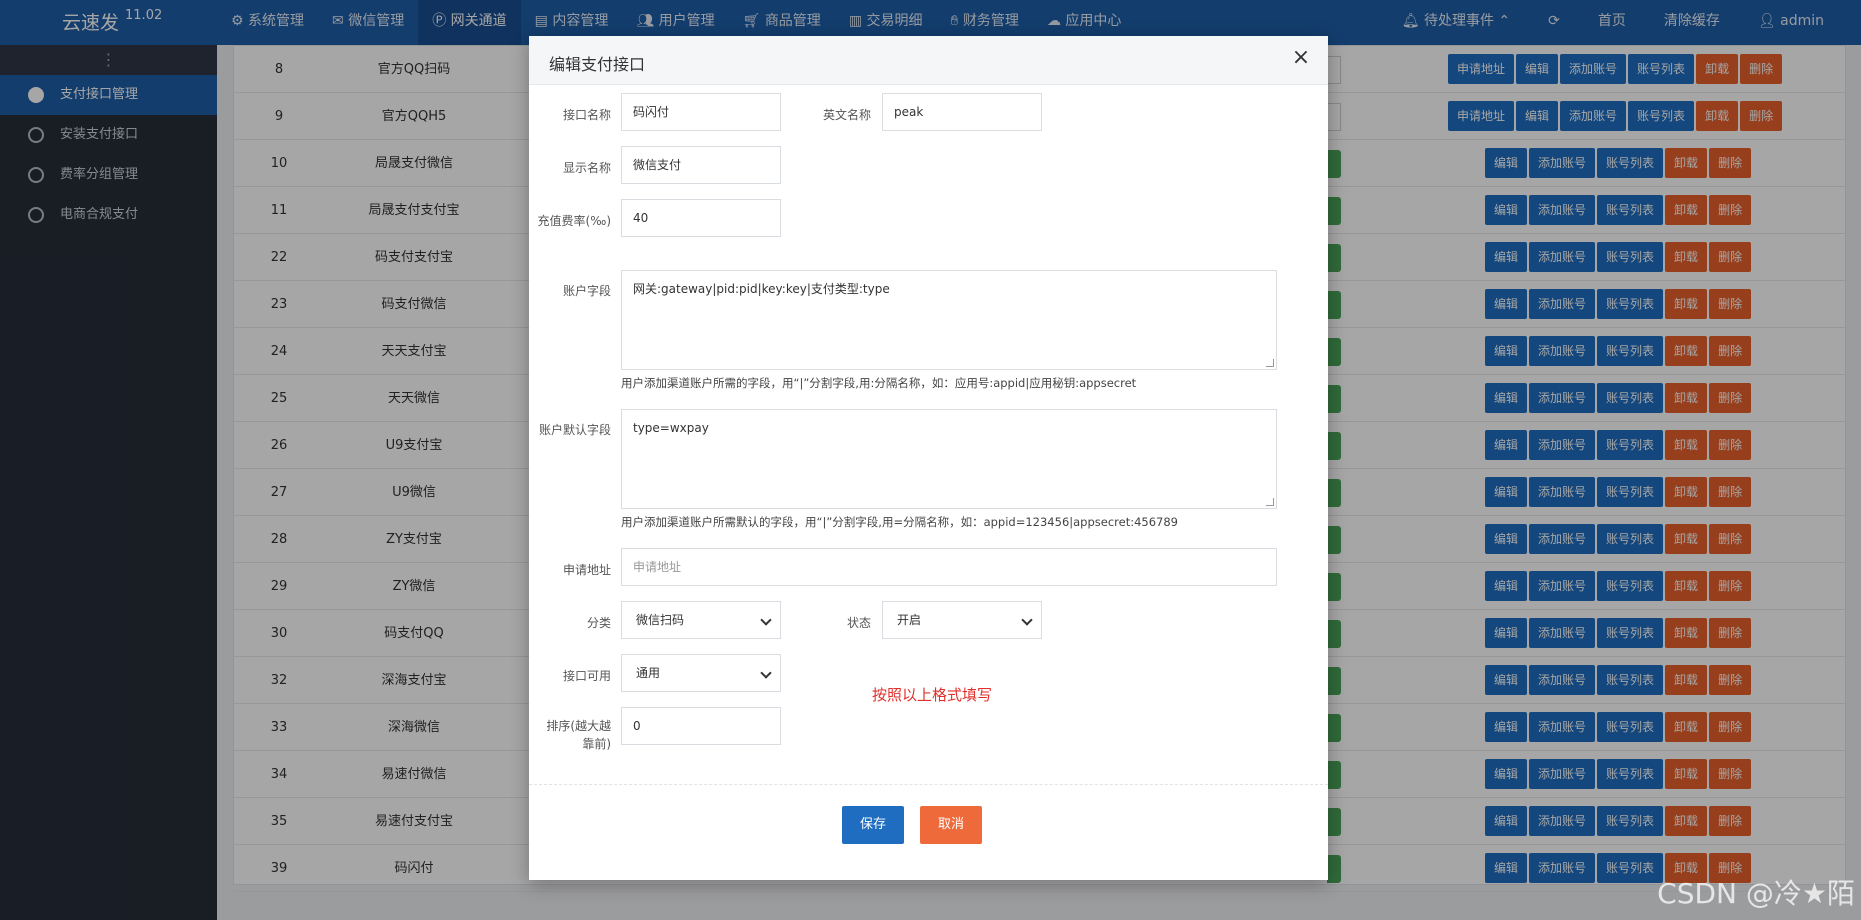  What do you see at coordinates (949, 320) in the screenshot?
I see `account-fields-textarea: 网关:gateway|pid:pid|key:key|支付类型:type` at bounding box center [949, 320].